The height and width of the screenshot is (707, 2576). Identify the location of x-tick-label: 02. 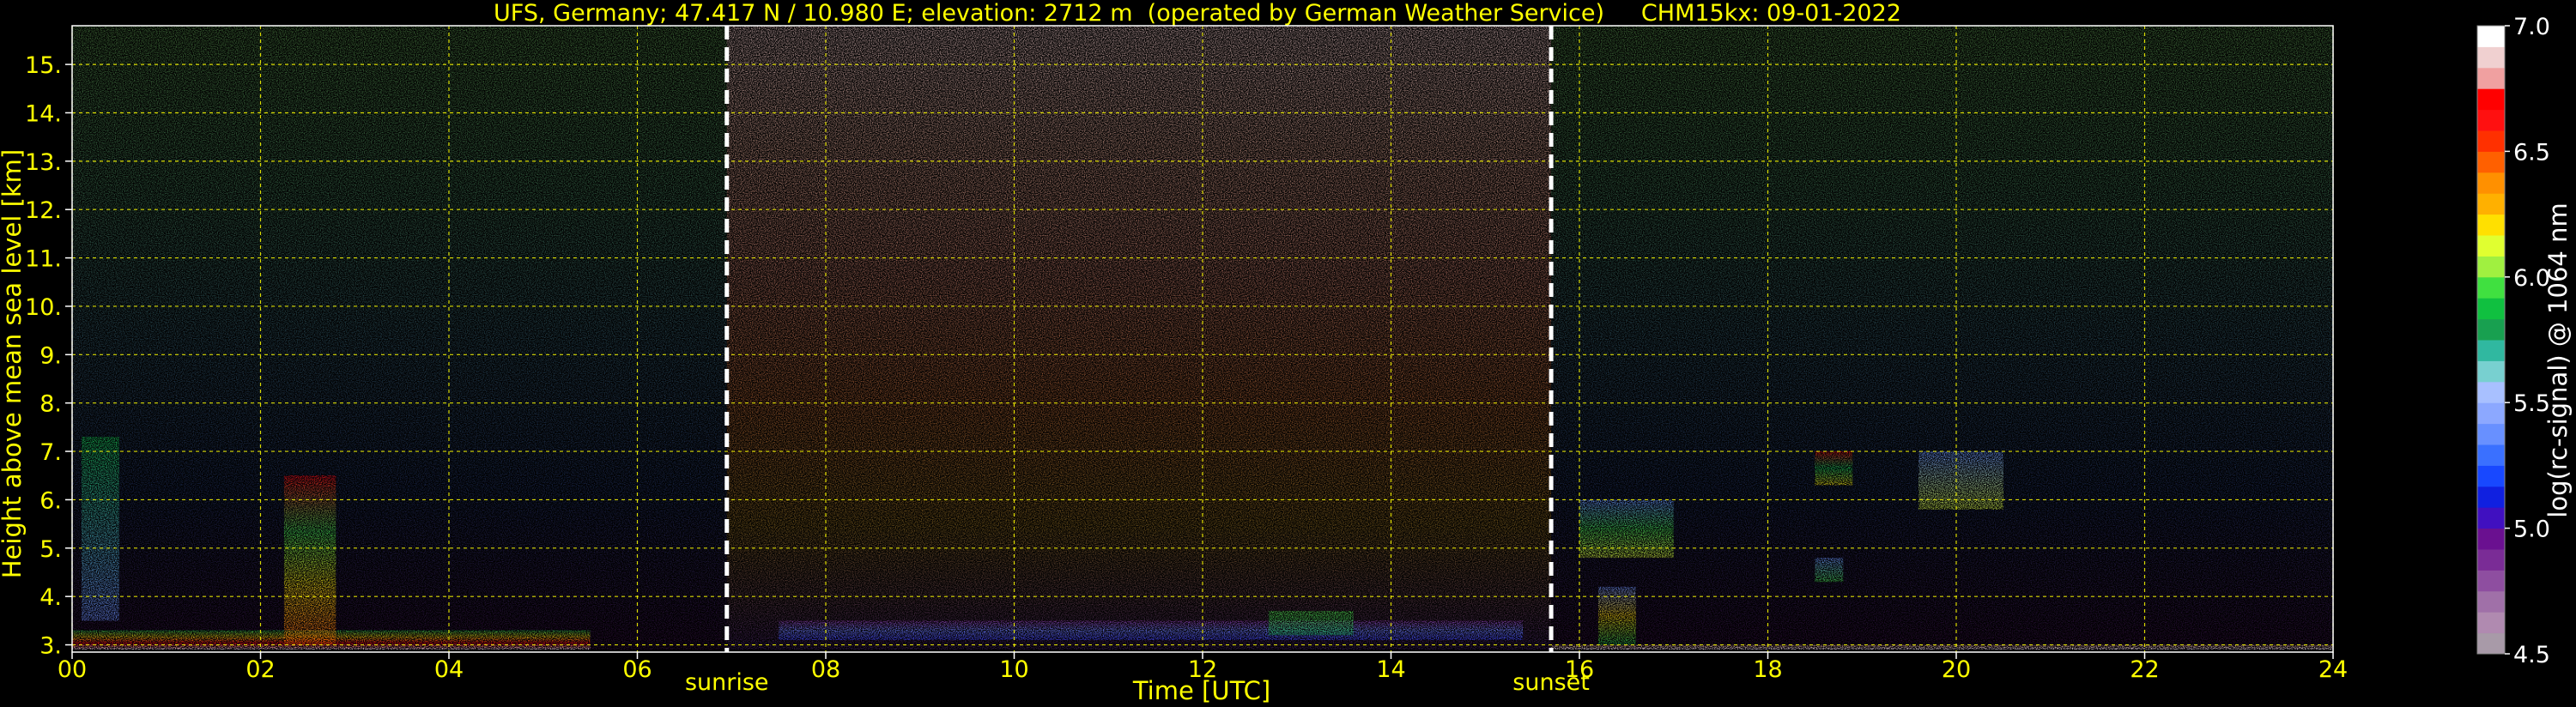
(260, 670).